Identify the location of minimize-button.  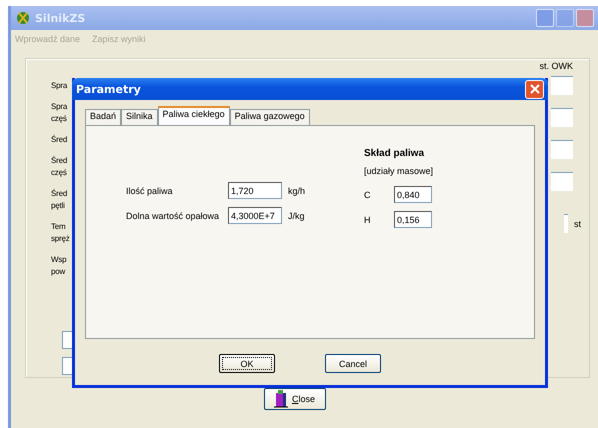
(545, 18).